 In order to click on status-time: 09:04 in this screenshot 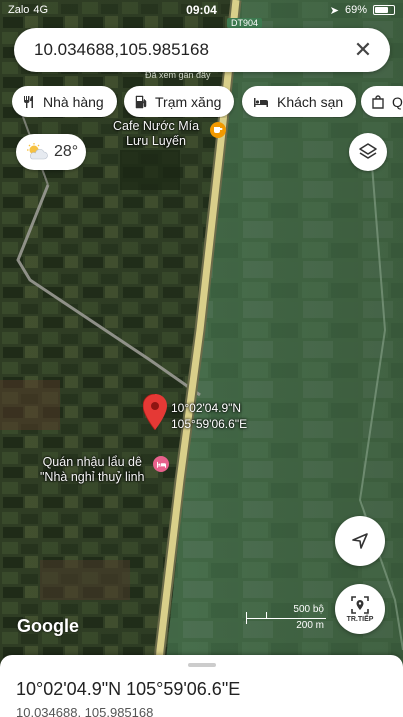, I will do `click(201, 10)`.